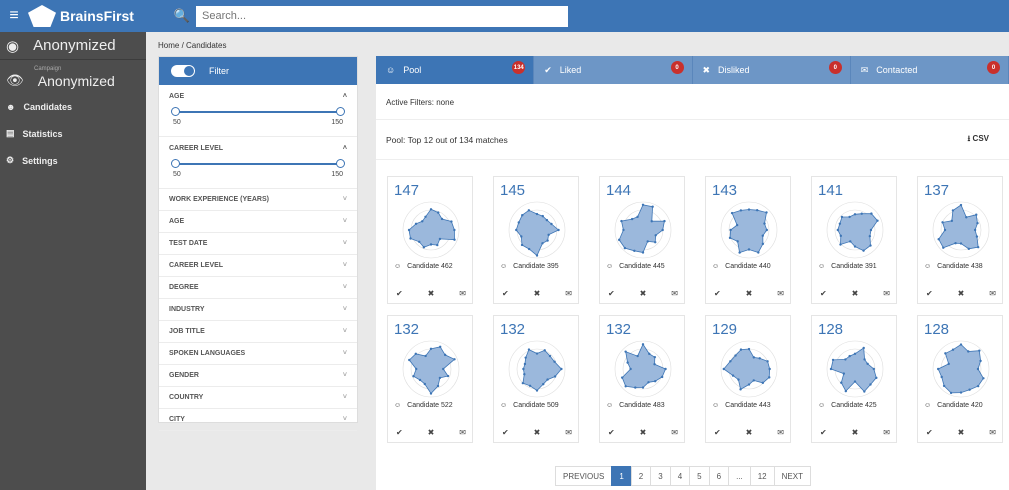  What do you see at coordinates (258, 174) in the screenshot?
I see `career-slider: 50 150` at bounding box center [258, 174].